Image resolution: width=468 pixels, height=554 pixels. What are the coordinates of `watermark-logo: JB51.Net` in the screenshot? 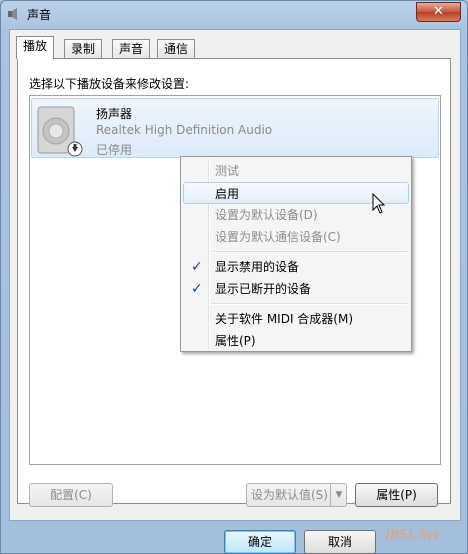 It's located at (411, 535).